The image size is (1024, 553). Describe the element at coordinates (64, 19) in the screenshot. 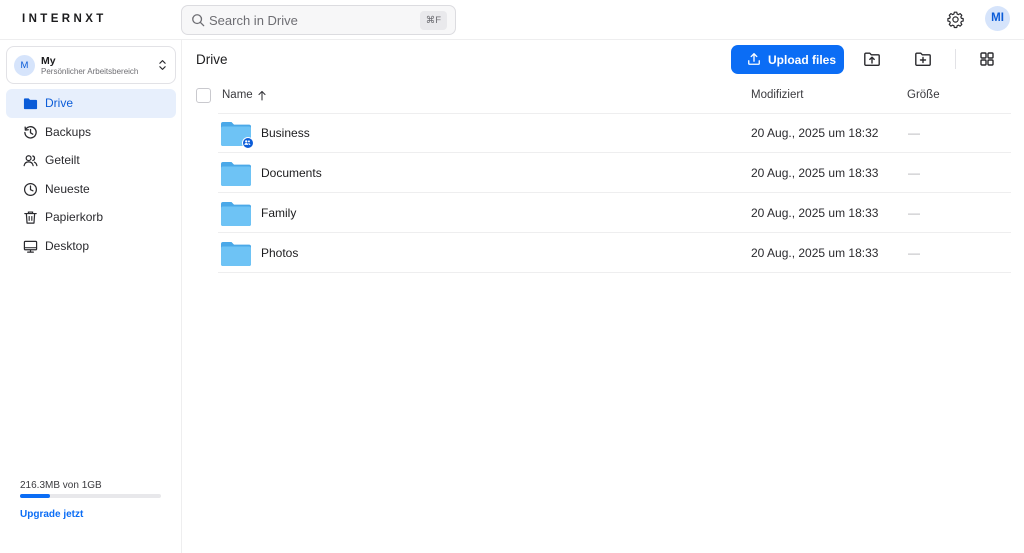

I see `logo: INTERNXT` at that location.